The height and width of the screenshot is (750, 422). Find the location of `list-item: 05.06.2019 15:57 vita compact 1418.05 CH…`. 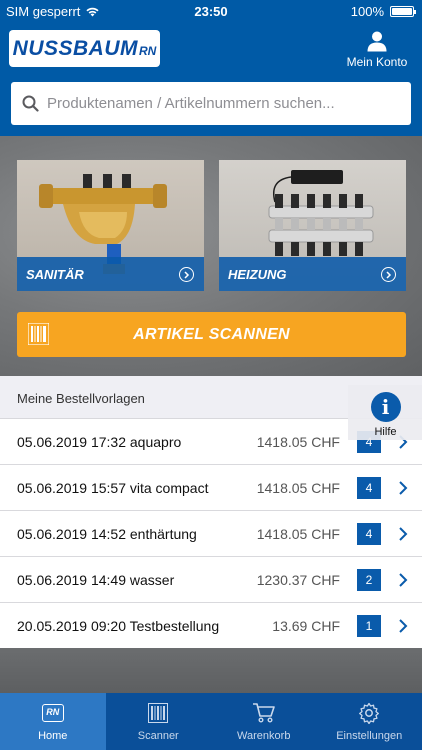

list-item: 05.06.2019 15:57 vita compact 1418.05 CH… is located at coordinates (211, 488).